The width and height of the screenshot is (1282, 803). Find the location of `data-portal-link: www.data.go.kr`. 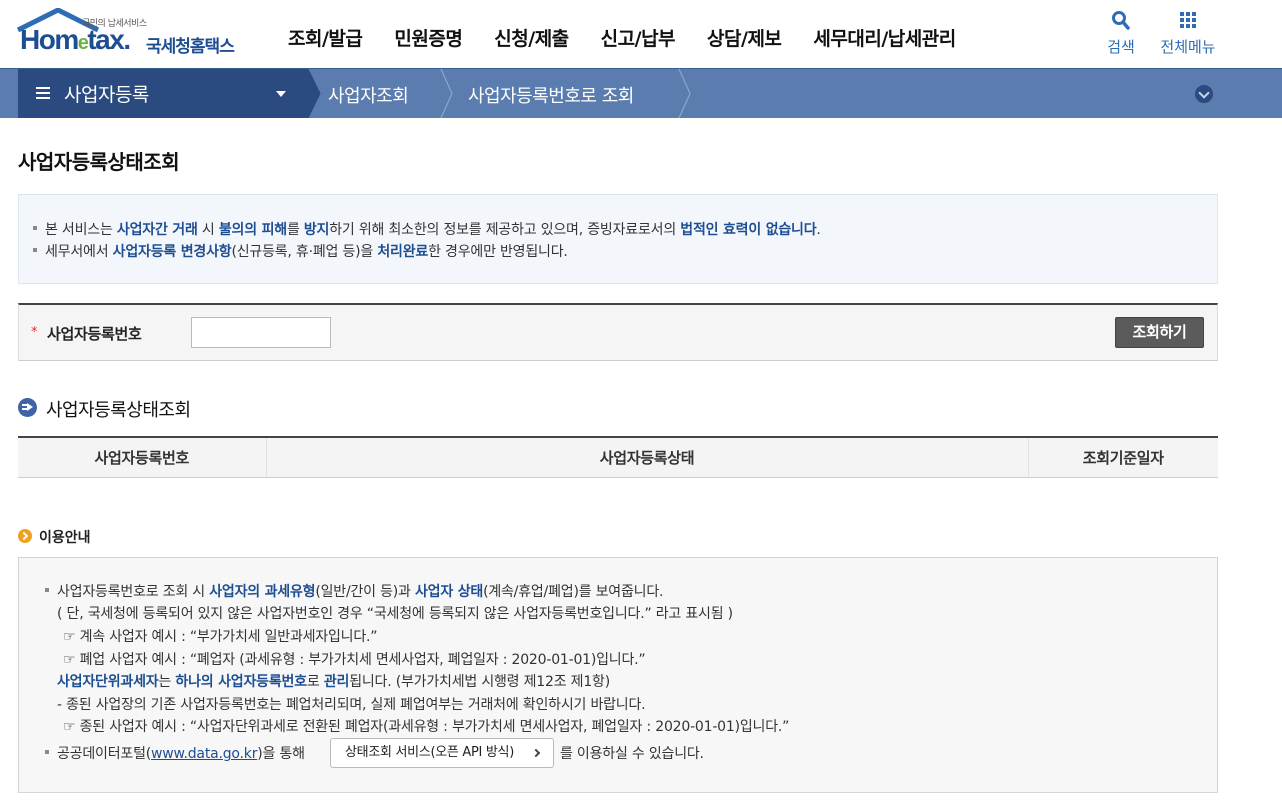

data-portal-link: www.data.go.kr is located at coordinates (204, 754).